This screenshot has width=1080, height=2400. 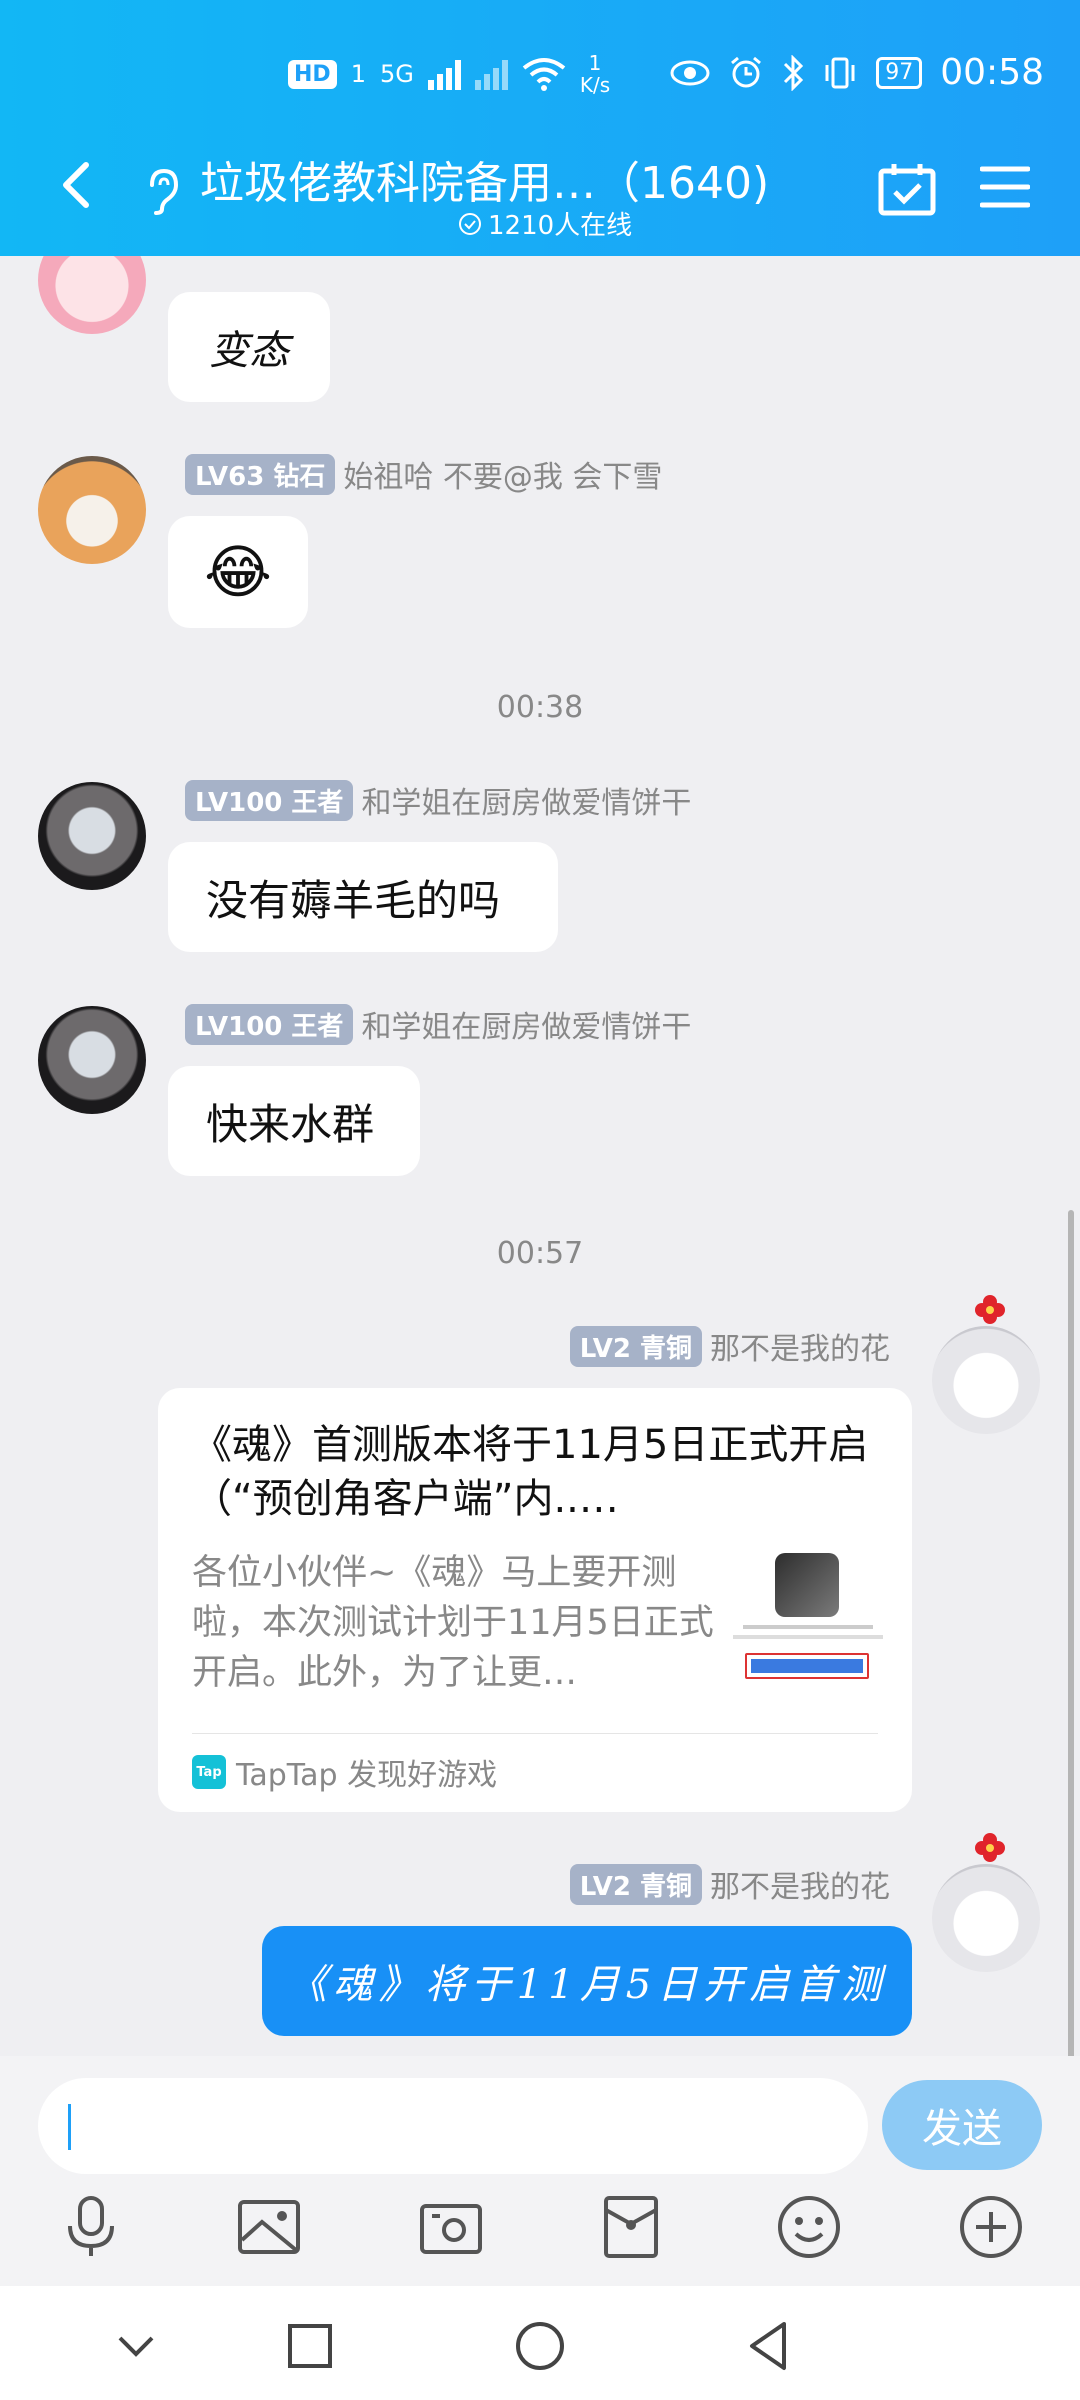 What do you see at coordinates (484, 179) in the screenshot?
I see `group-title: 垃圾佬教科院备用…（1640)` at bounding box center [484, 179].